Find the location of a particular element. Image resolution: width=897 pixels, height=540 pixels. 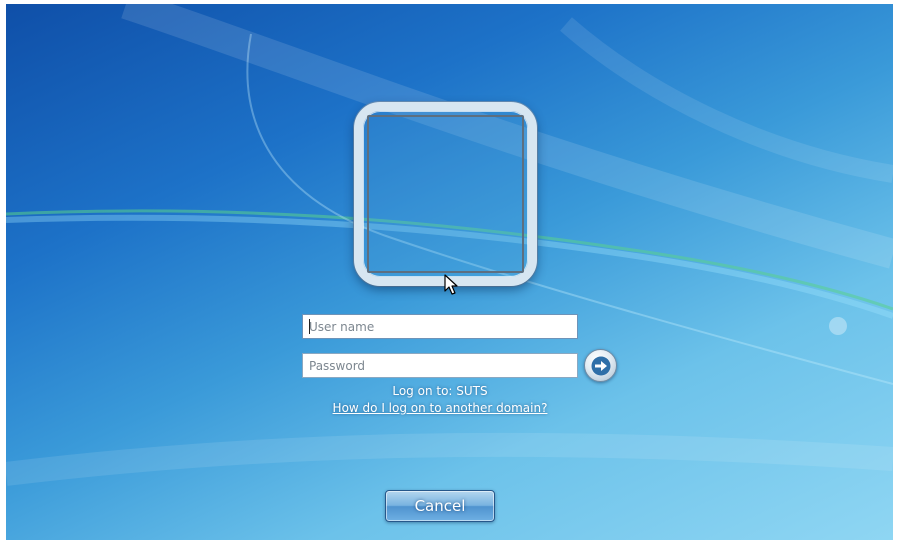

password-input is located at coordinates (440, 365).